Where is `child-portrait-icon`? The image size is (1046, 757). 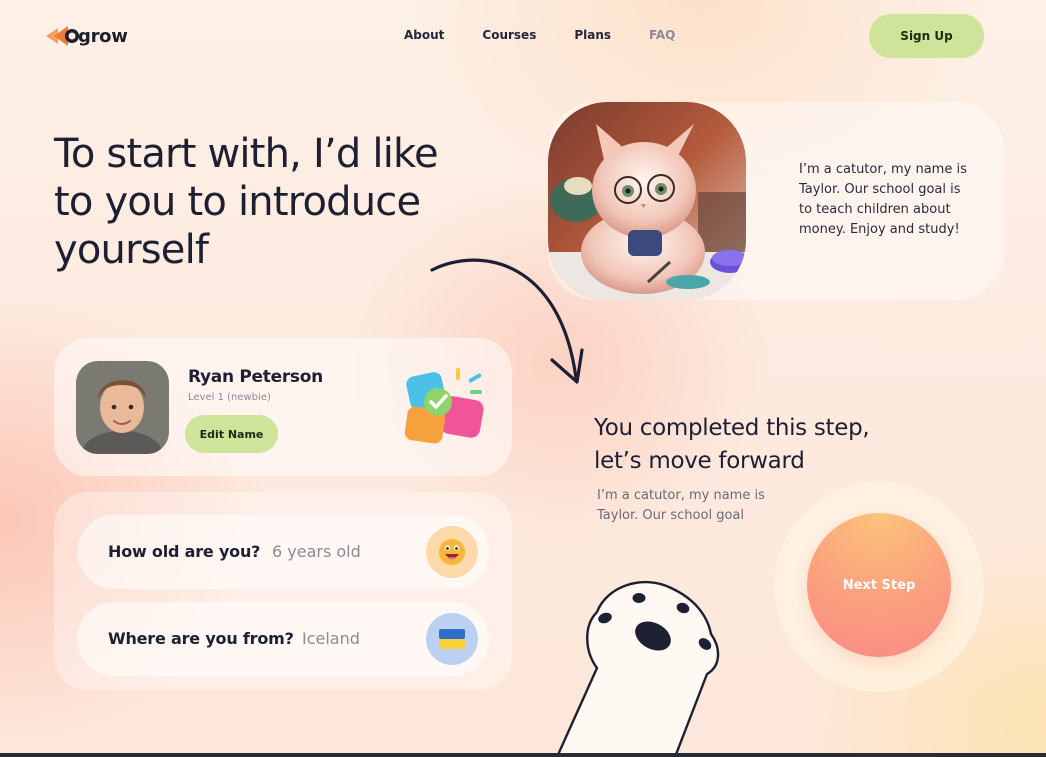 child-portrait-icon is located at coordinates (122, 407).